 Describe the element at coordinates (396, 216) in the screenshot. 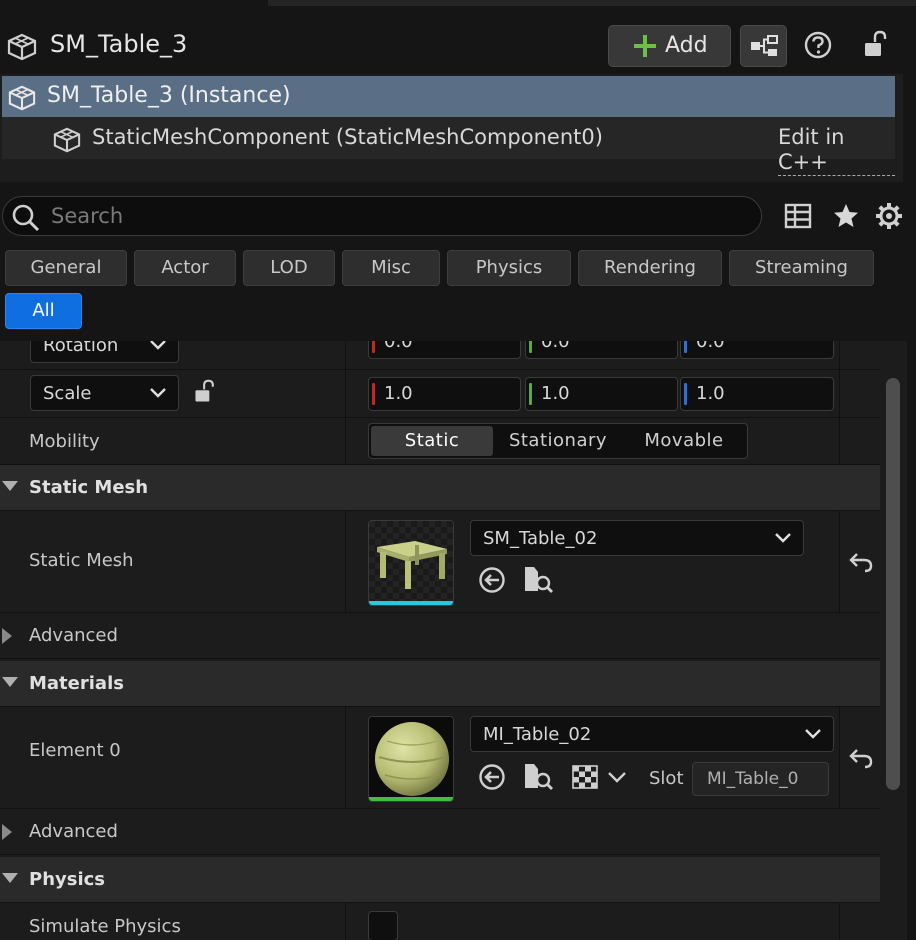

I see `search-input` at that location.